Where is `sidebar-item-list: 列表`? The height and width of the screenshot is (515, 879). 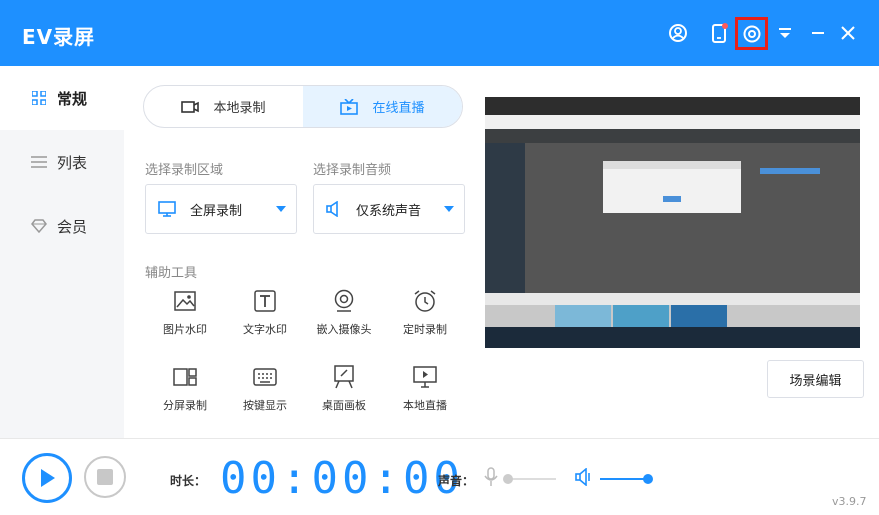 sidebar-item-list: 列表 is located at coordinates (62, 162).